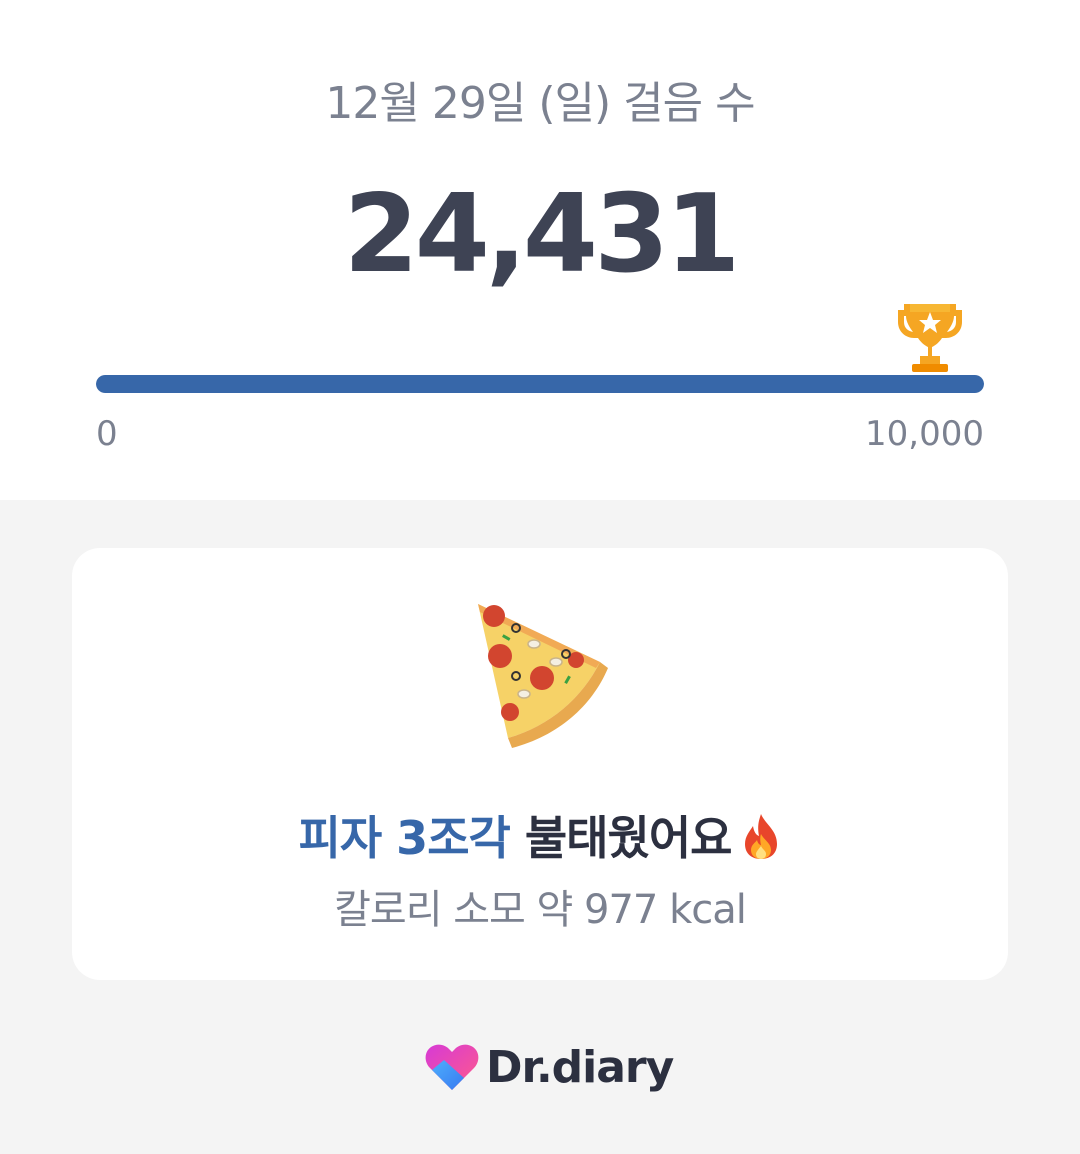 The image size is (1080, 1154). Describe the element at coordinates (107, 434) in the screenshot. I see `progress-min-label: 0` at that location.